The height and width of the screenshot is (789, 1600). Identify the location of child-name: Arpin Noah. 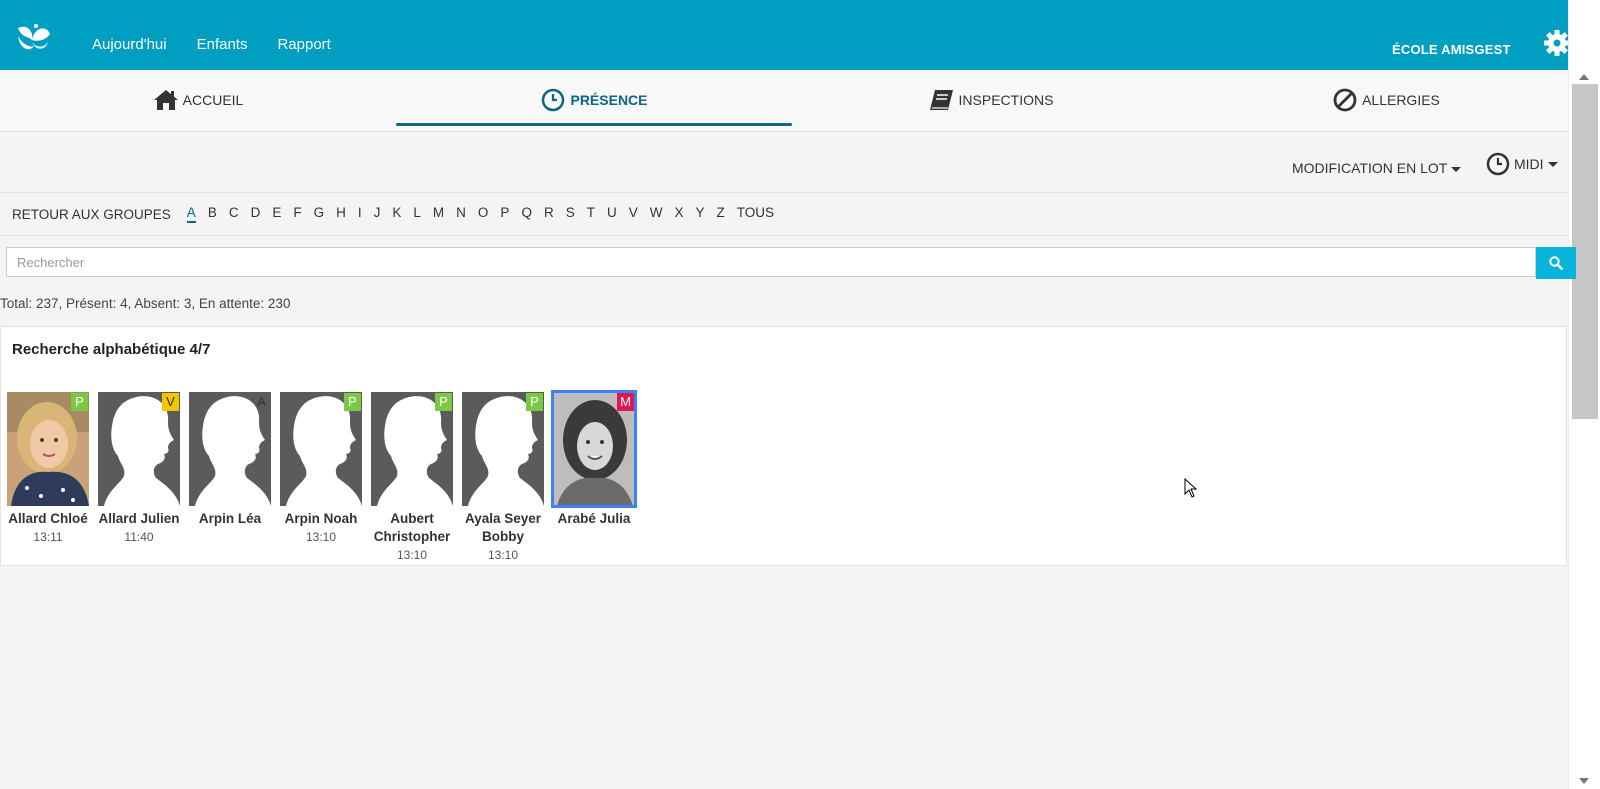
(321, 518).